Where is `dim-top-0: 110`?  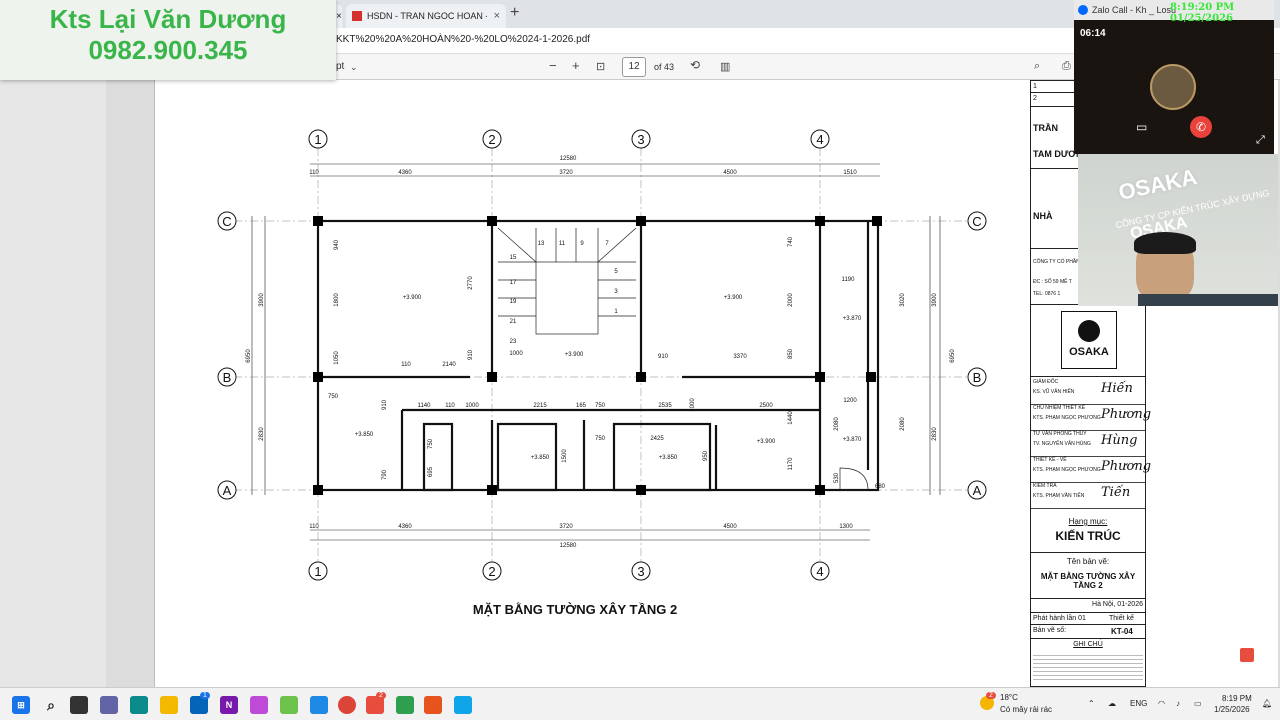 dim-top-0: 110 is located at coordinates (314, 173).